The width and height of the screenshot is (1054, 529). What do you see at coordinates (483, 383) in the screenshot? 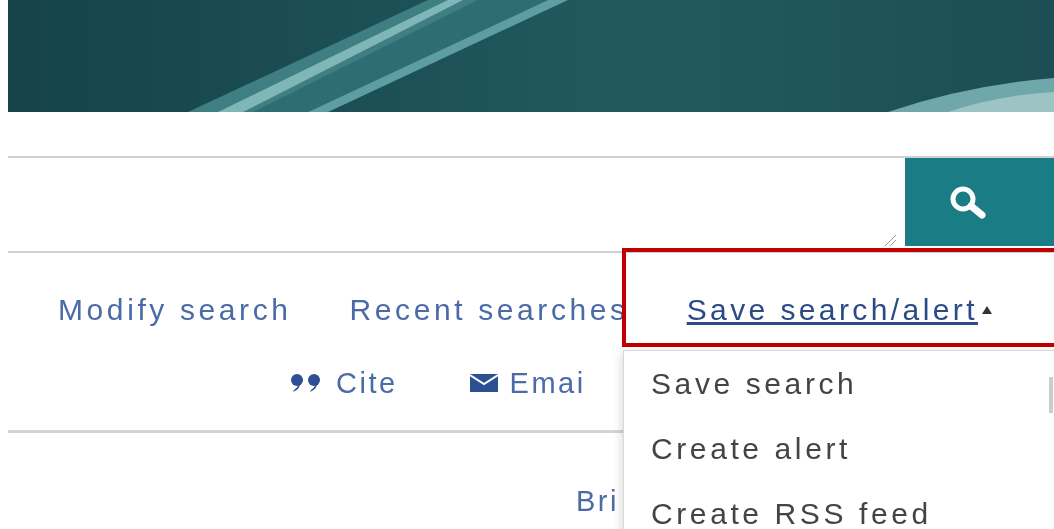
I see `envelope-icon` at bounding box center [483, 383].